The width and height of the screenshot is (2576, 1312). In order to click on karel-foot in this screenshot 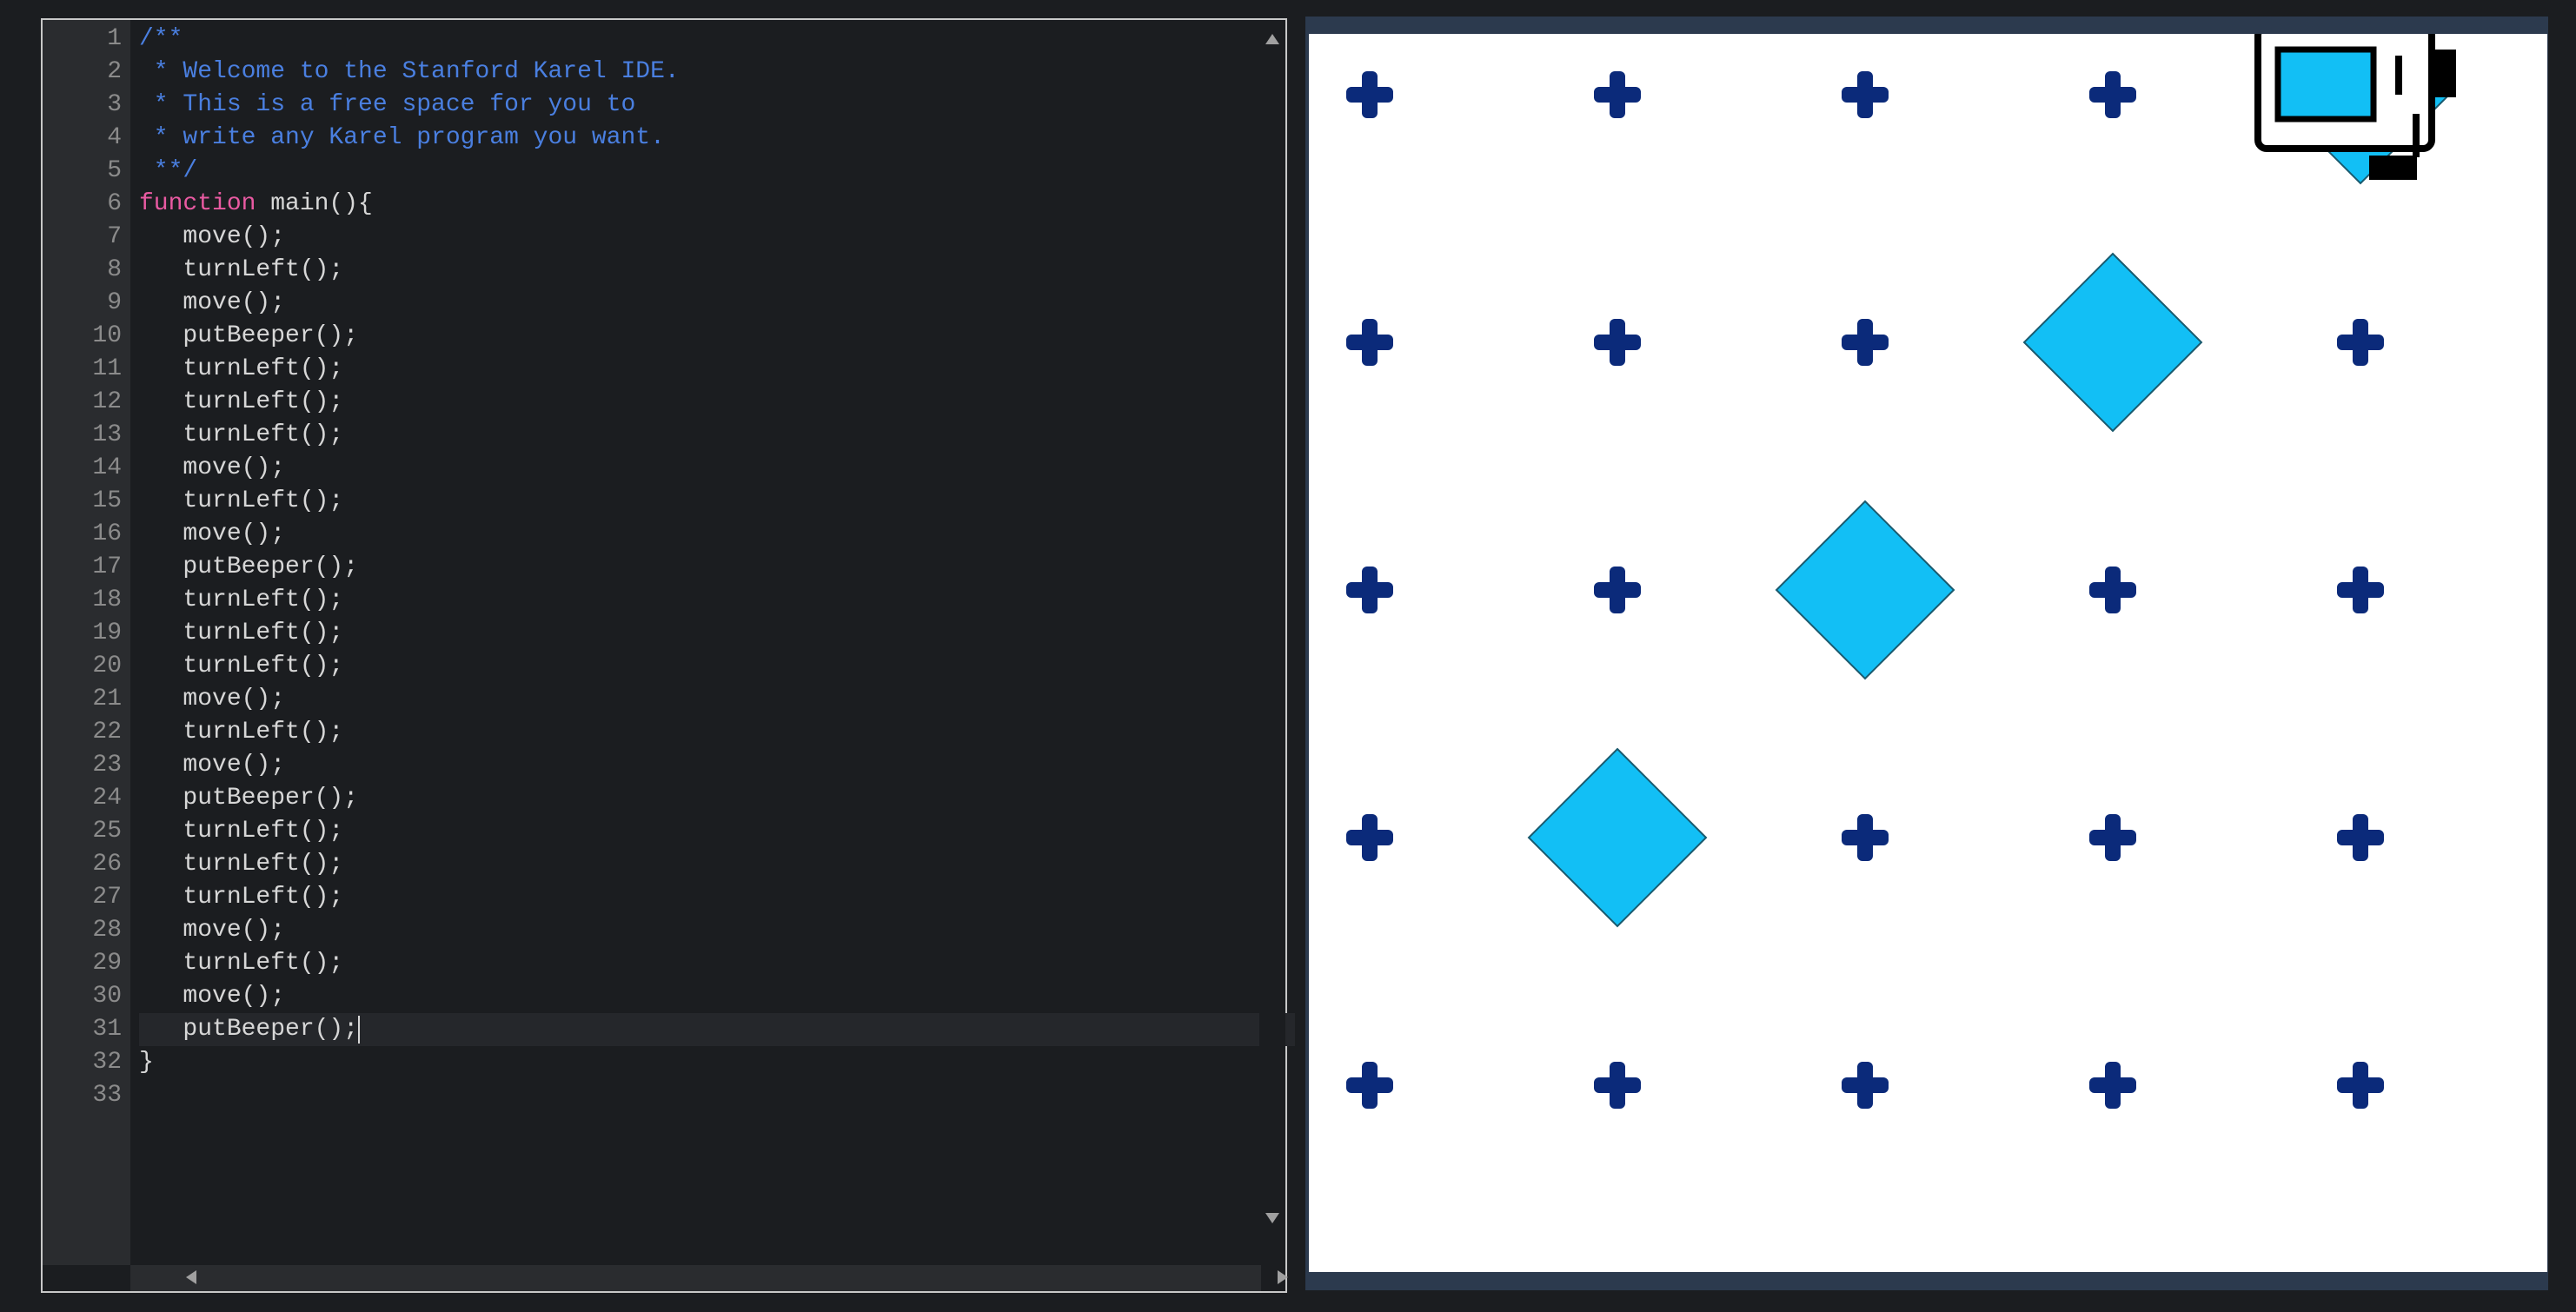, I will do `click(2444, 73)`.